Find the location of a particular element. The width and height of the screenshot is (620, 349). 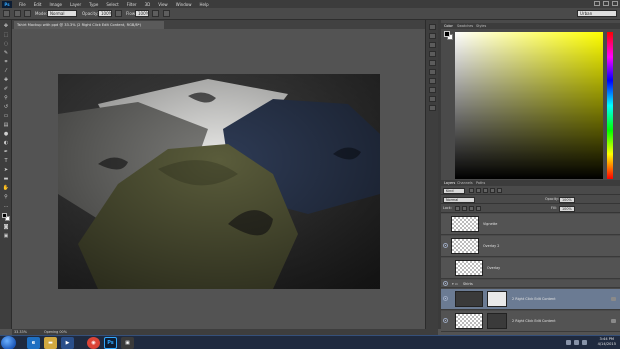

menu-type: Type is located at coordinates (93, 4).